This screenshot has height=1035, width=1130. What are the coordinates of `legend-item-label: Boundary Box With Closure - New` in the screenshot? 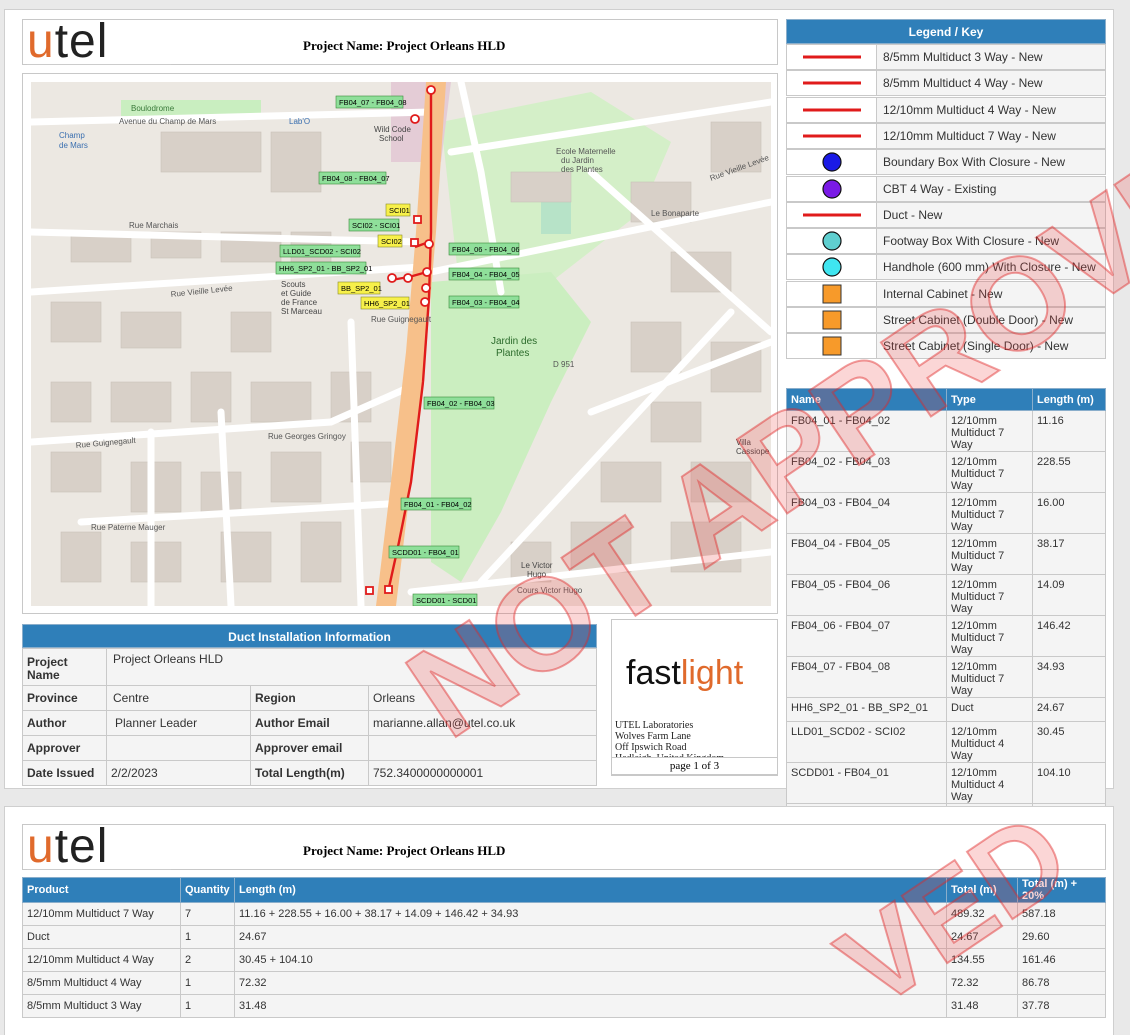 It's located at (974, 162).